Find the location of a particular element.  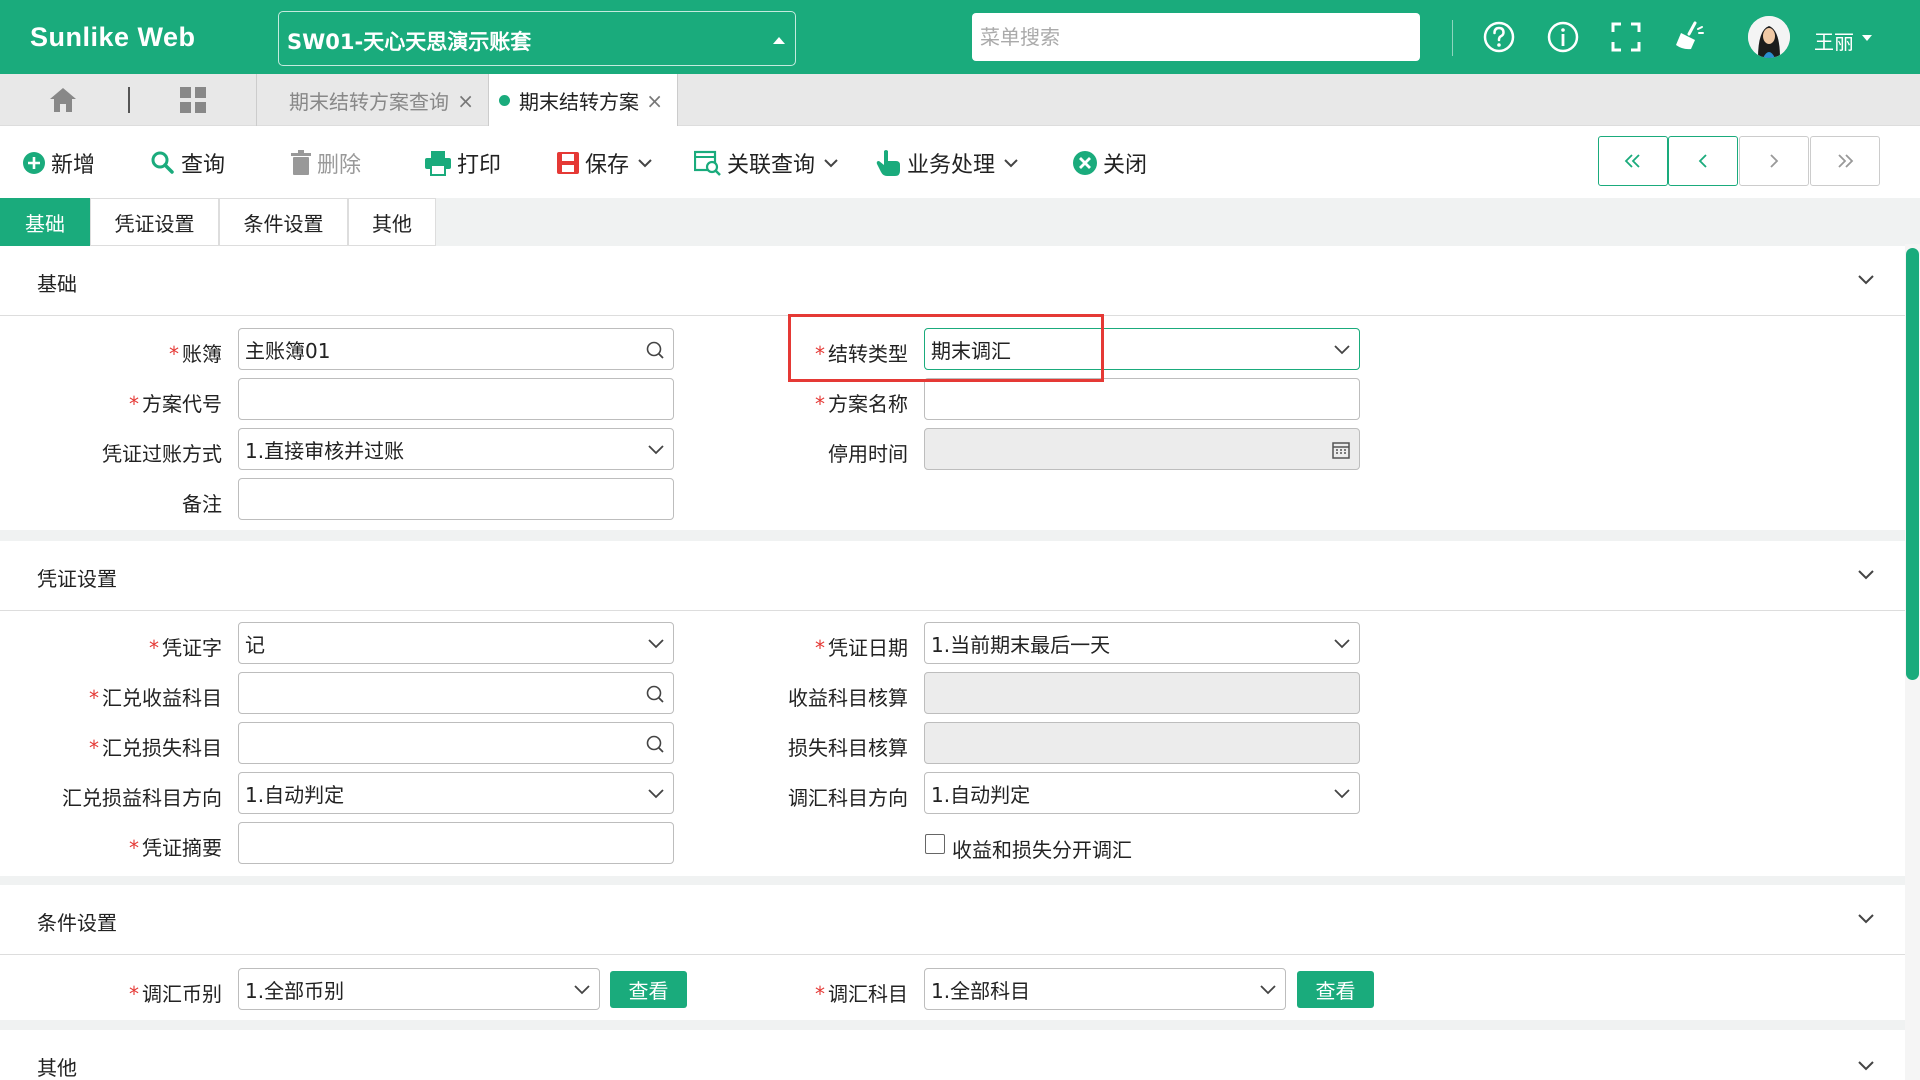

adjust-account-select: 1.全部科目 is located at coordinates (1105, 989).